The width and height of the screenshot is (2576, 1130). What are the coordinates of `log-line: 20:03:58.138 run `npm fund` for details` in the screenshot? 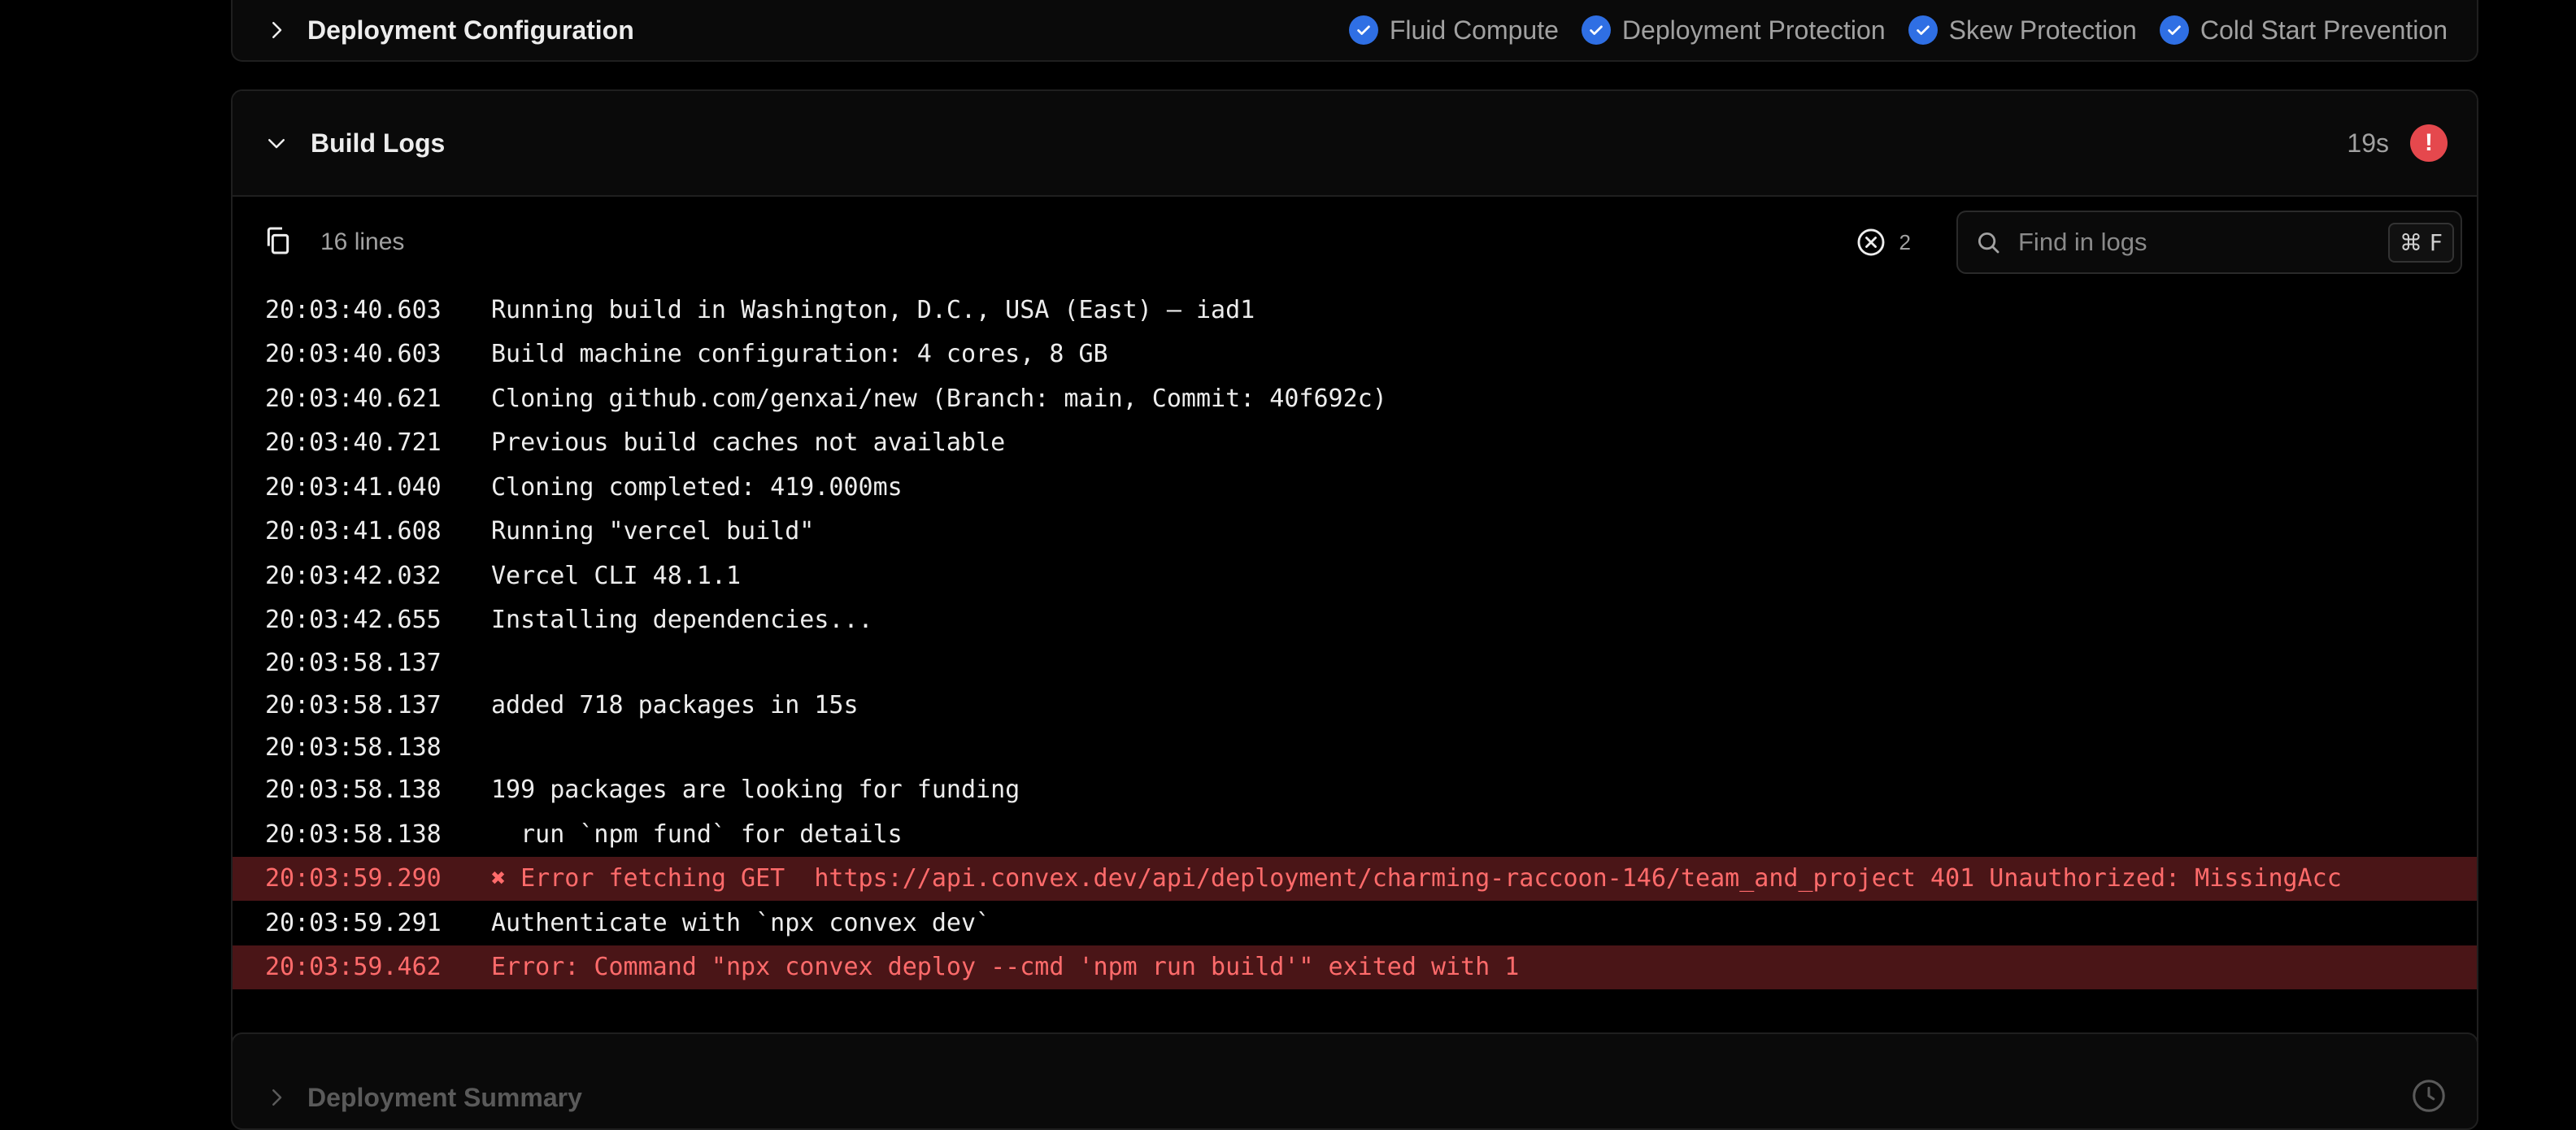 It's located at (1355, 834).